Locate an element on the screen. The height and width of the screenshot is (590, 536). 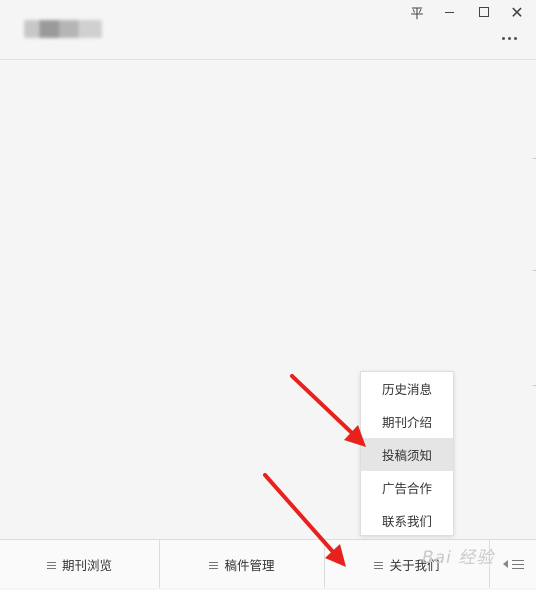
tab-manuscript-management: 稿件管理 is located at coordinates (242, 564).